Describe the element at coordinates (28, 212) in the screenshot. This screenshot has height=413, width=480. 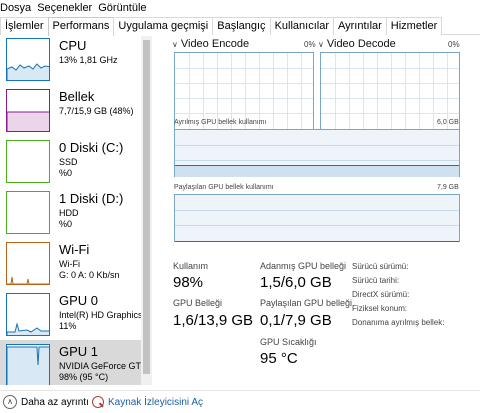
I see `disk-d-mini-graph` at that location.